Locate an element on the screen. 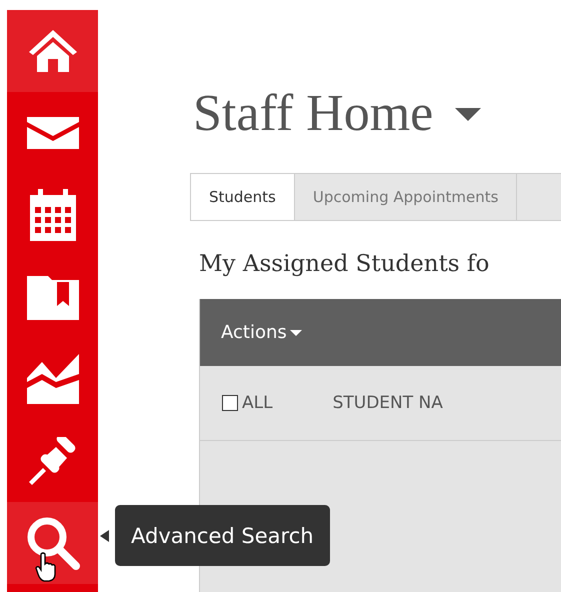  page-title: Staff Home is located at coordinates (313, 114).